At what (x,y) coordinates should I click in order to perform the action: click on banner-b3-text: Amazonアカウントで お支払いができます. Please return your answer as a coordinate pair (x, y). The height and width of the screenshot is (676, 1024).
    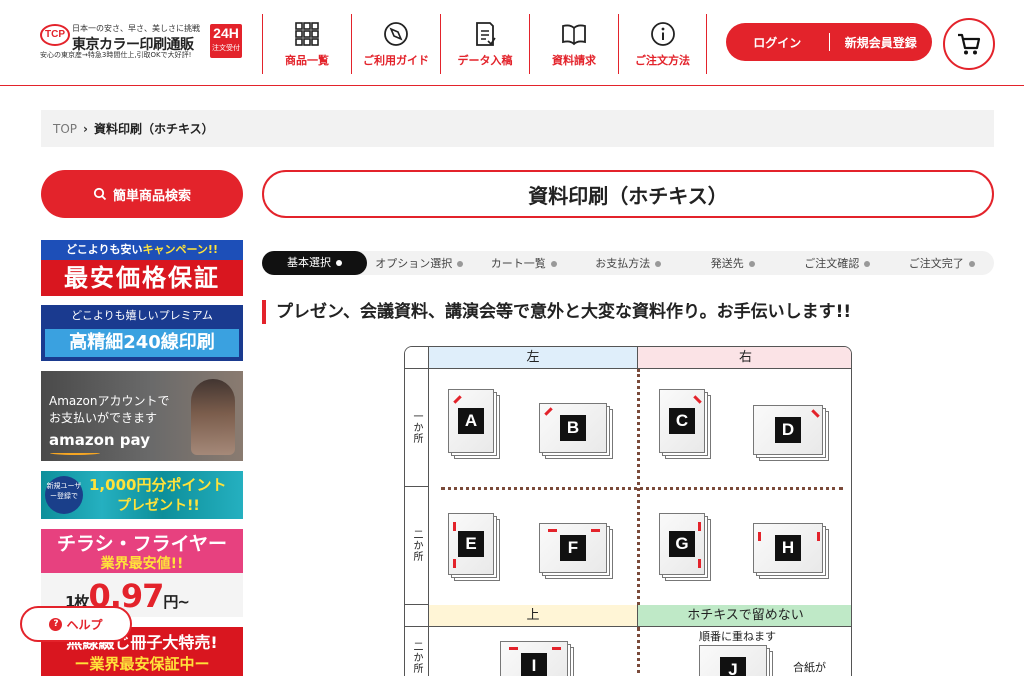
    Looking at the image, I should click on (109, 410).